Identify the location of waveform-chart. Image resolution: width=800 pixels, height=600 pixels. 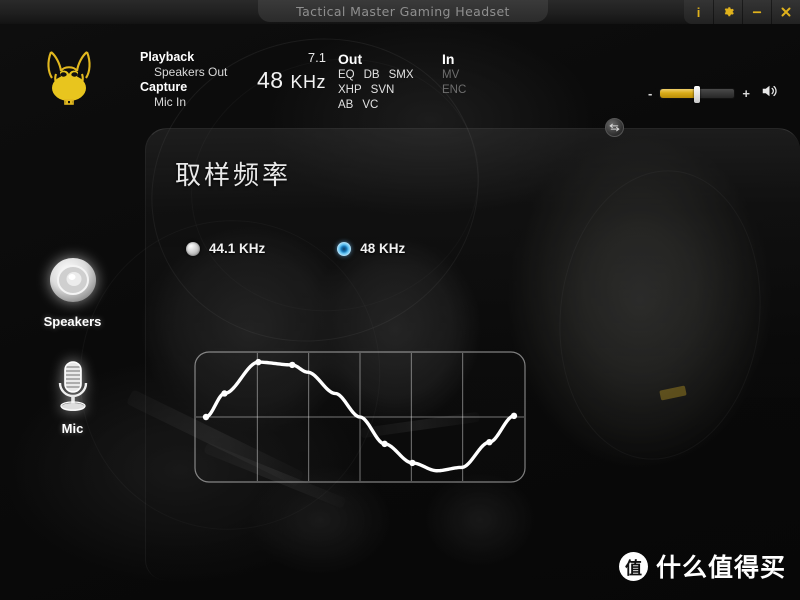
(360, 419).